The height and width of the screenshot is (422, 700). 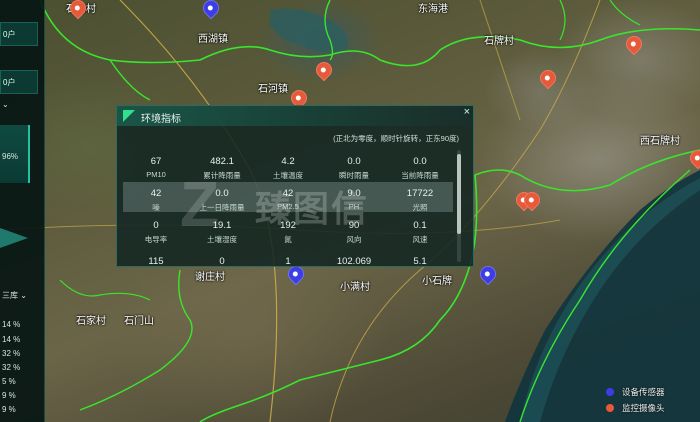 I want to click on metric-cell: 1, so click(x=288, y=261).